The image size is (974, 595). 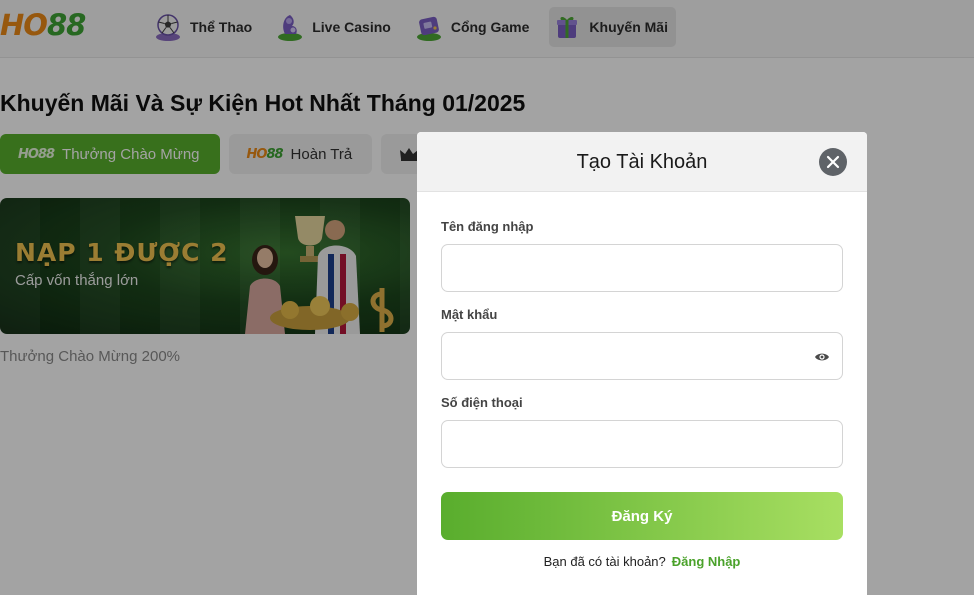 What do you see at coordinates (822, 357) in the screenshot?
I see `eye-icon` at bounding box center [822, 357].